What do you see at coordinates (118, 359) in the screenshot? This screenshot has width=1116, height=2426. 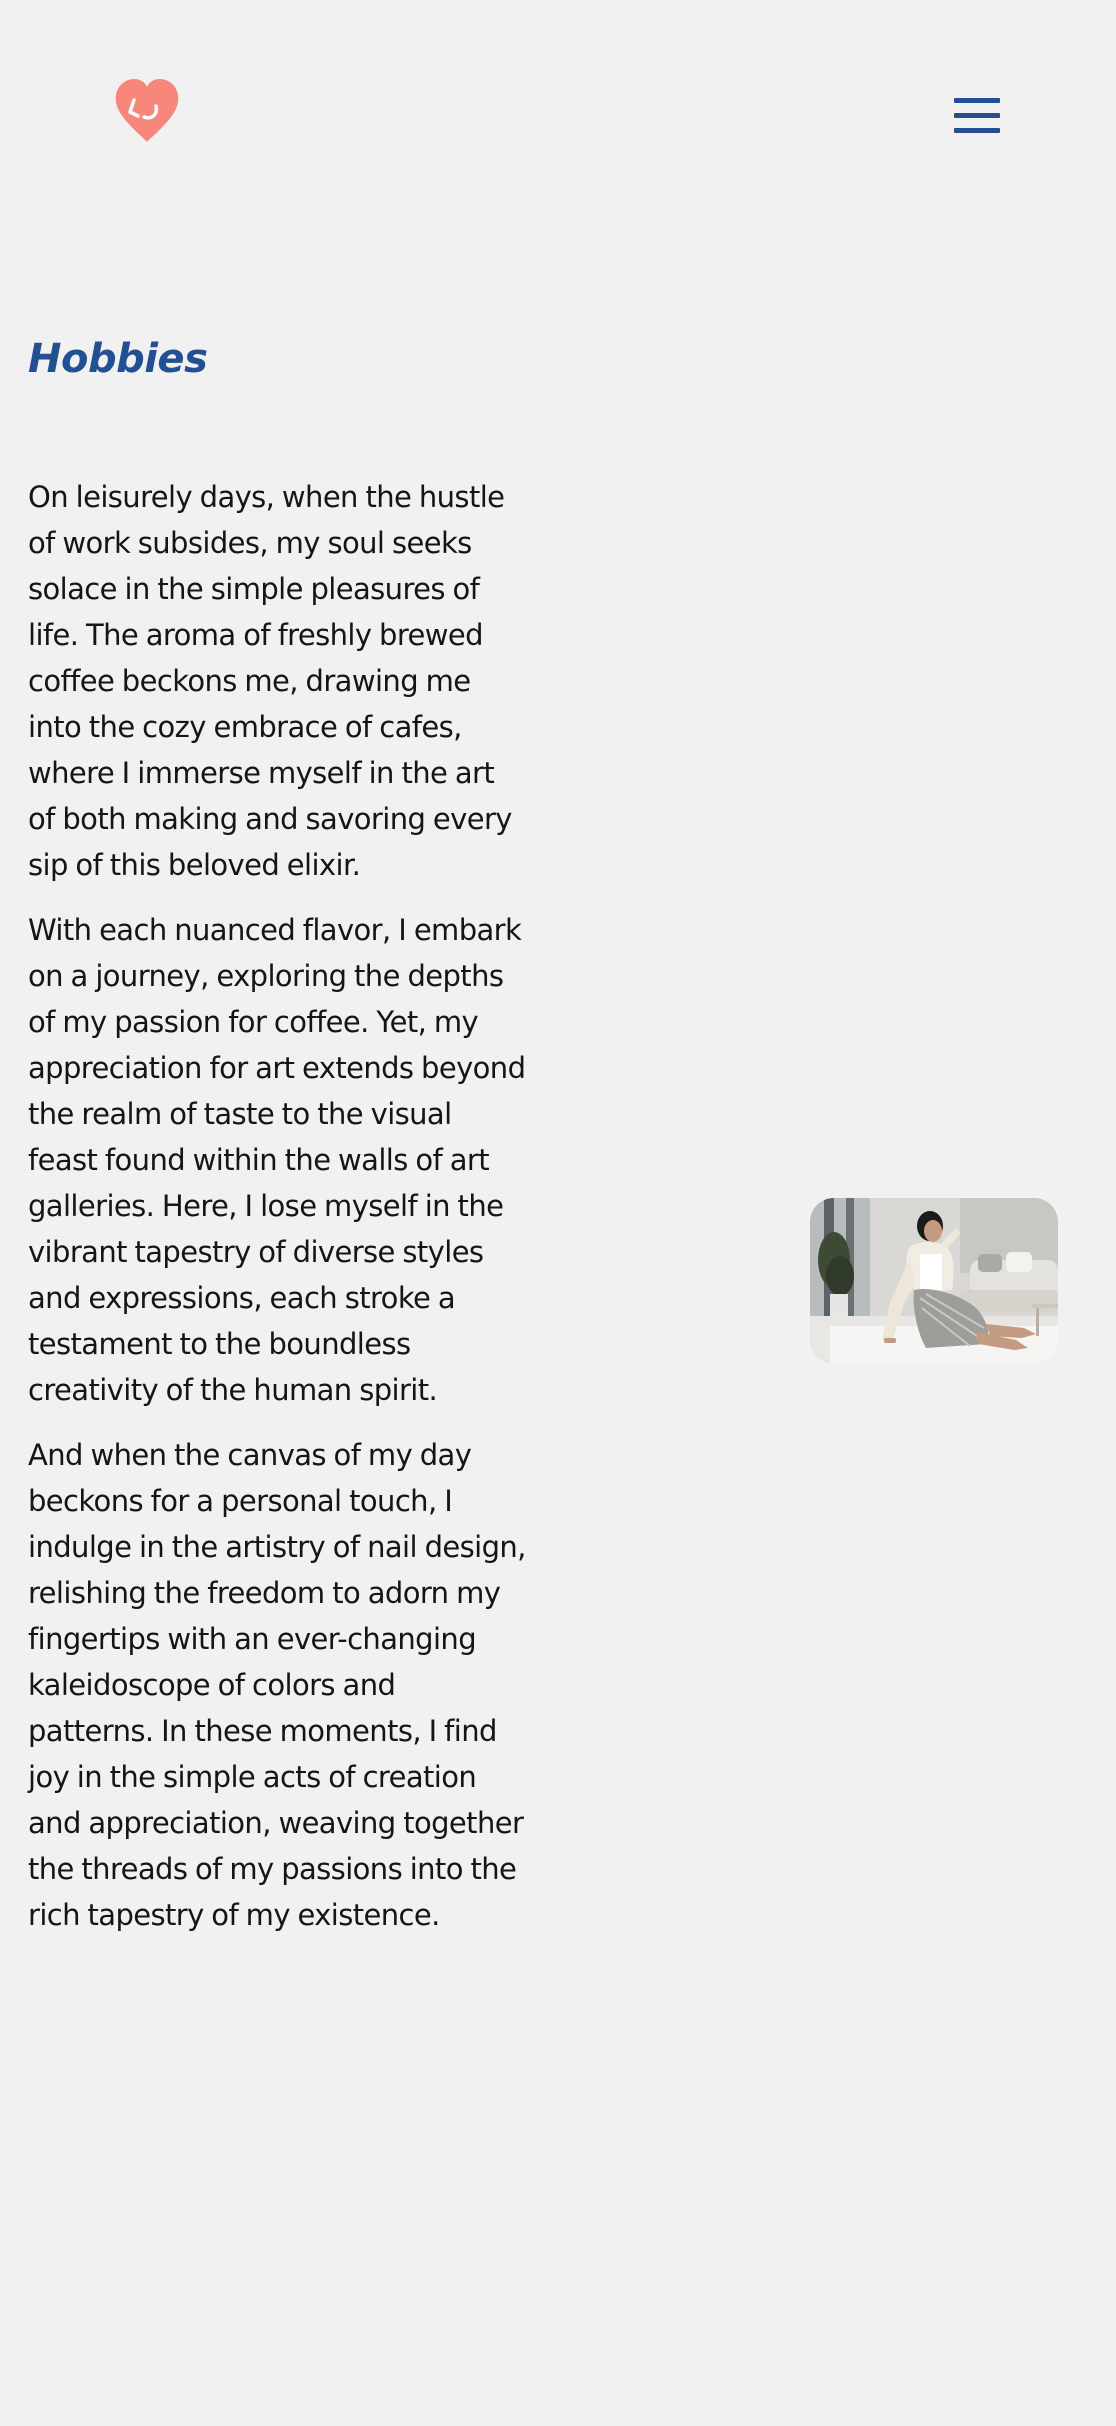 I see `page-title: Hobbies` at bounding box center [118, 359].